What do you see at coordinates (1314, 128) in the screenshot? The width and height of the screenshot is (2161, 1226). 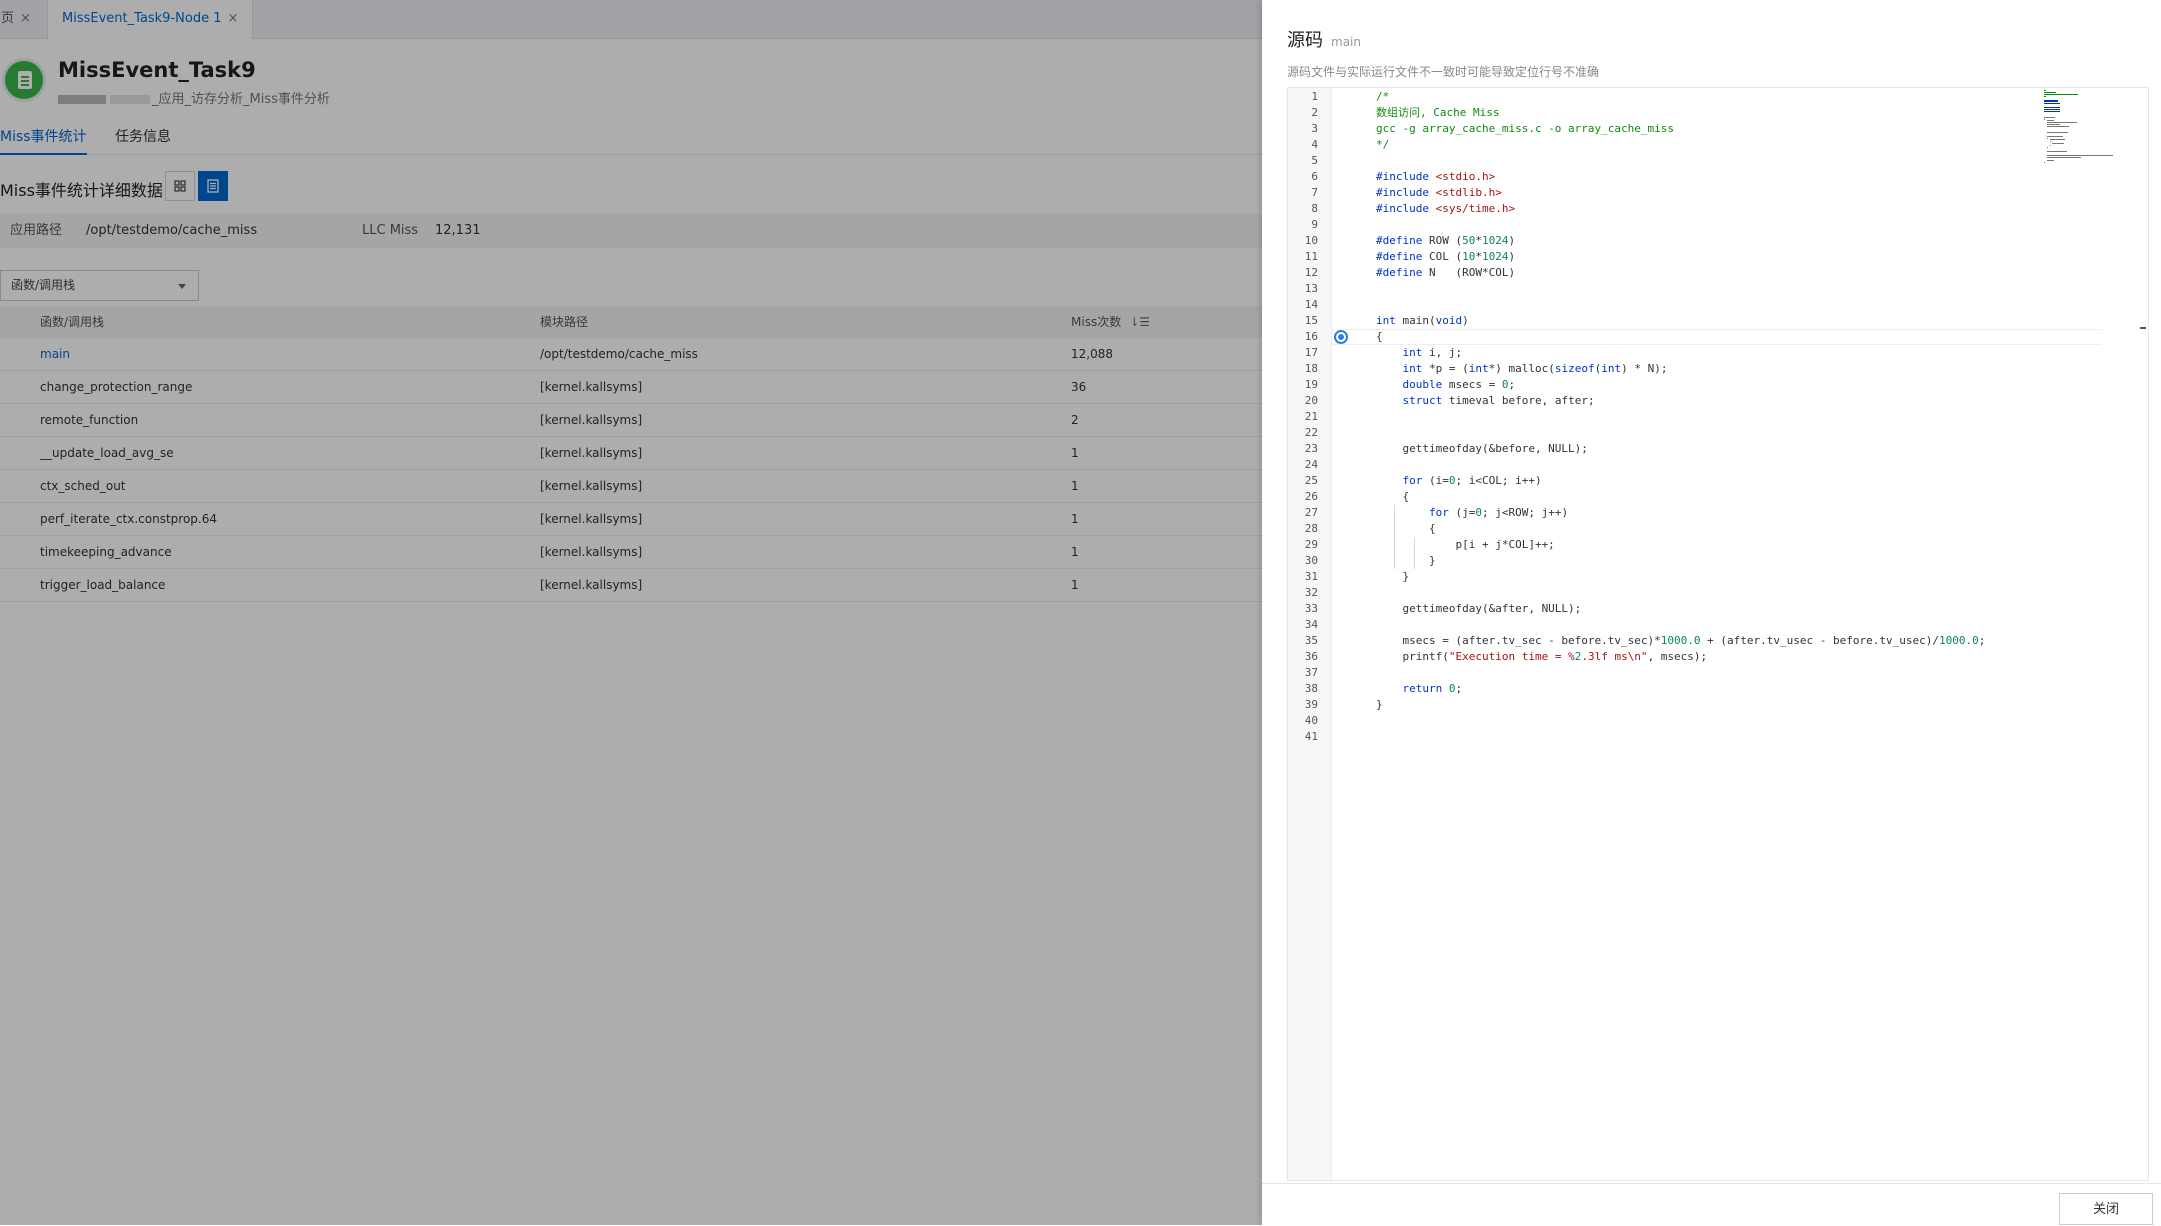 I see `line-number: 3` at bounding box center [1314, 128].